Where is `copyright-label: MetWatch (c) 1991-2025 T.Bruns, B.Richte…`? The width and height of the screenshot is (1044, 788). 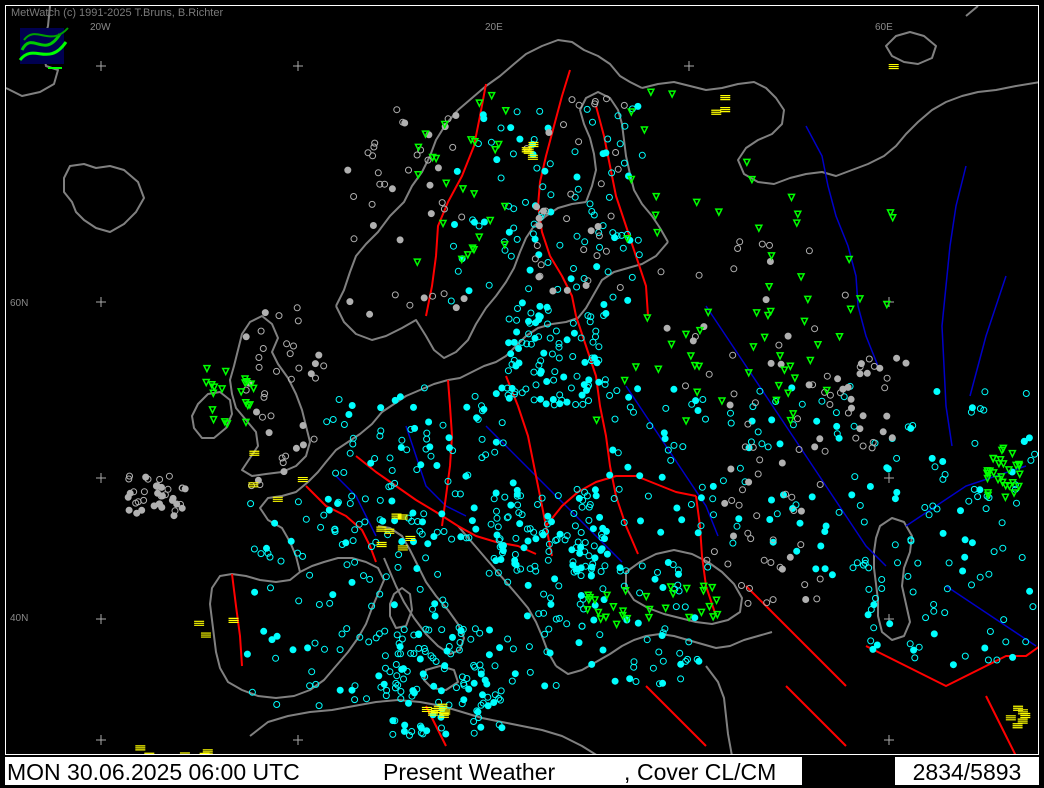
copyright-label: MetWatch (c) 1991-2025 T.Bruns, B.Richte… is located at coordinates (117, 13).